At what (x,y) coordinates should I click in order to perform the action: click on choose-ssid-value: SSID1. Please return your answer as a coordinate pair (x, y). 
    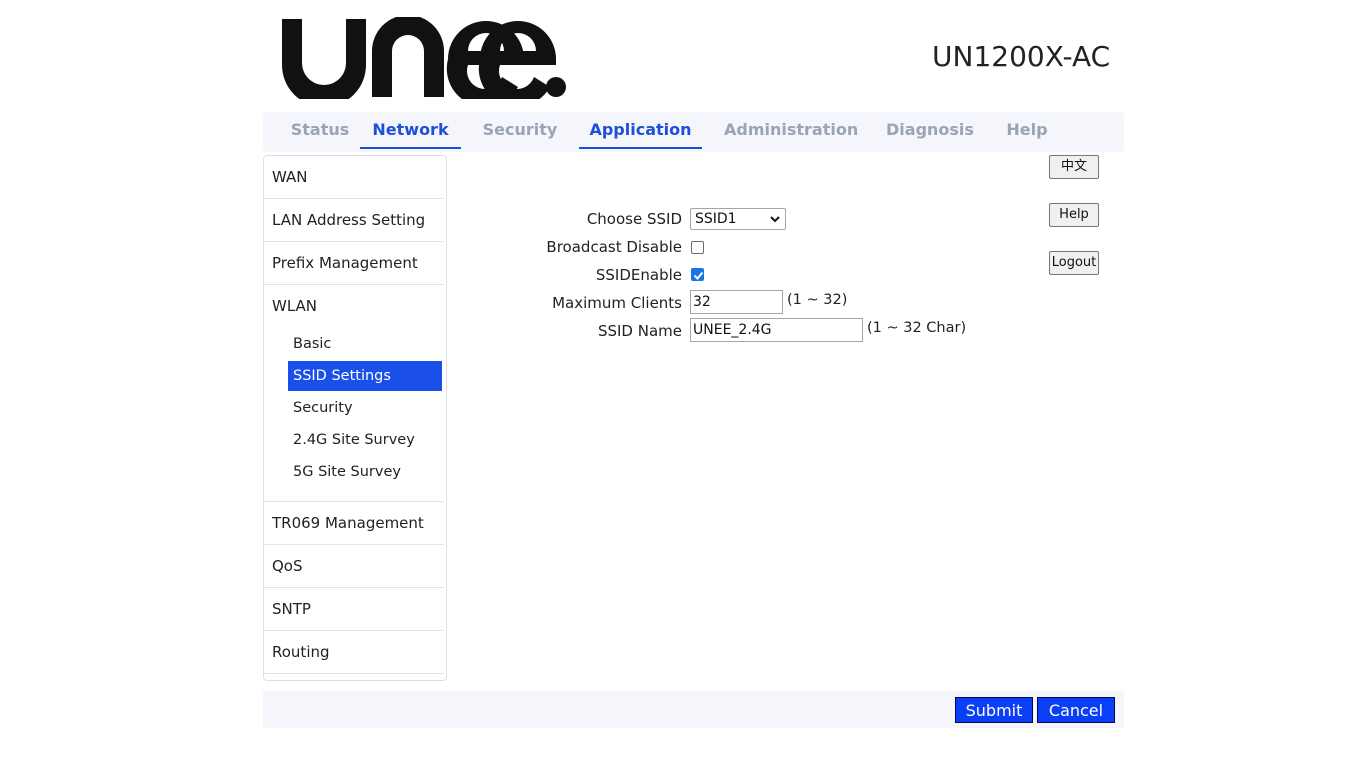
    Looking at the image, I should click on (716, 219).